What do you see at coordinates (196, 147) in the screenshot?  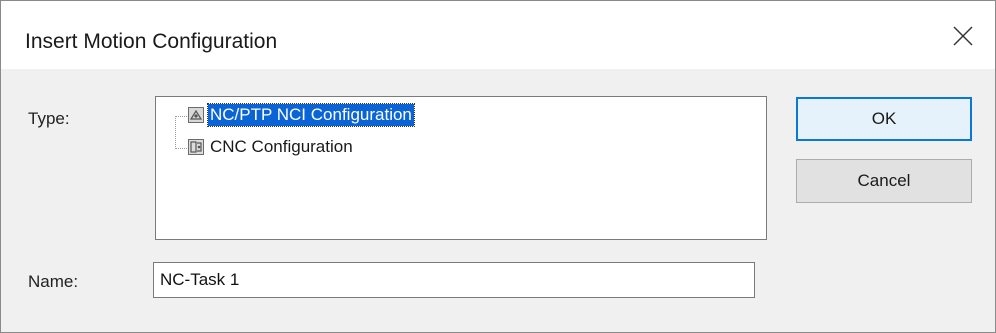 I see `cnc-config-icon` at bounding box center [196, 147].